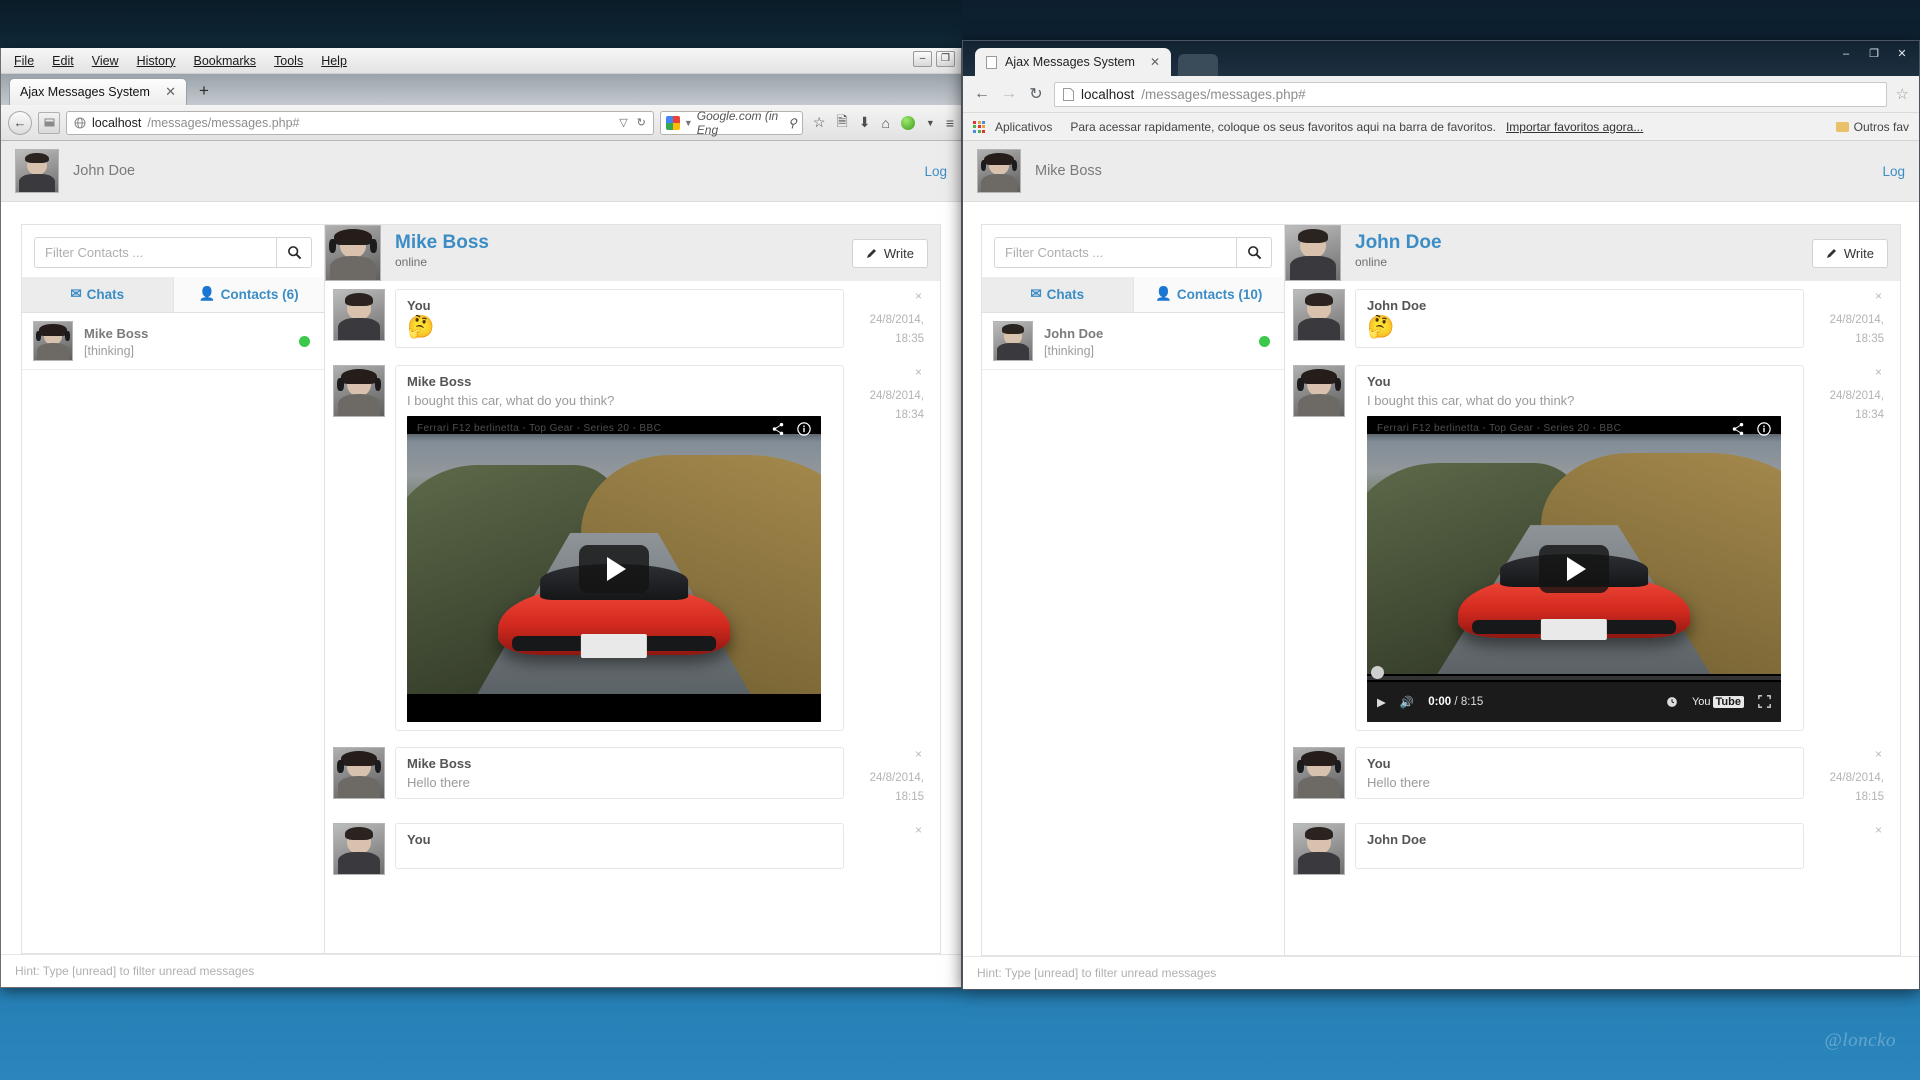 The height and width of the screenshot is (1080, 1920). I want to click on tab-contacts: 👤 Contacts (6), so click(248, 294).